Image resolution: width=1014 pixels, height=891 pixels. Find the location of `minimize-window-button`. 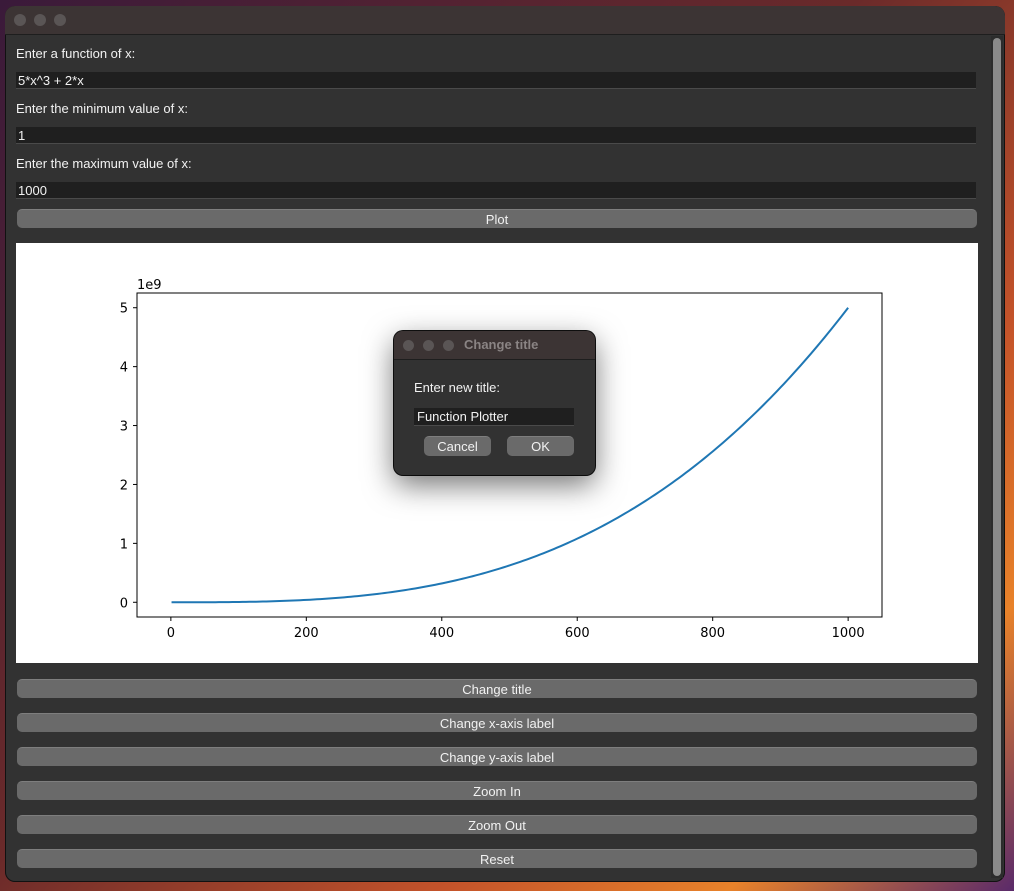

minimize-window-button is located at coordinates (40, 20).